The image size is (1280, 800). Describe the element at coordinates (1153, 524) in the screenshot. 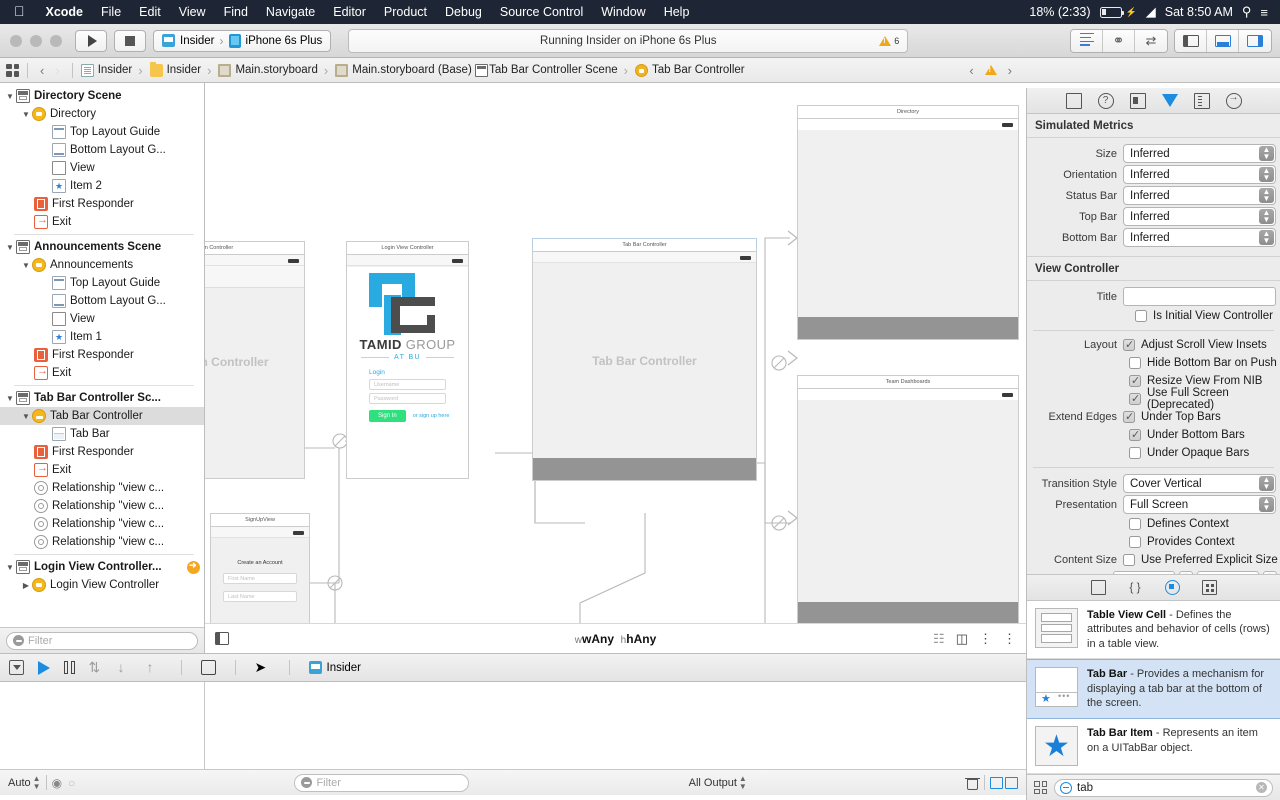

I see `checkbox-defines-context: Defines Context` at that location.